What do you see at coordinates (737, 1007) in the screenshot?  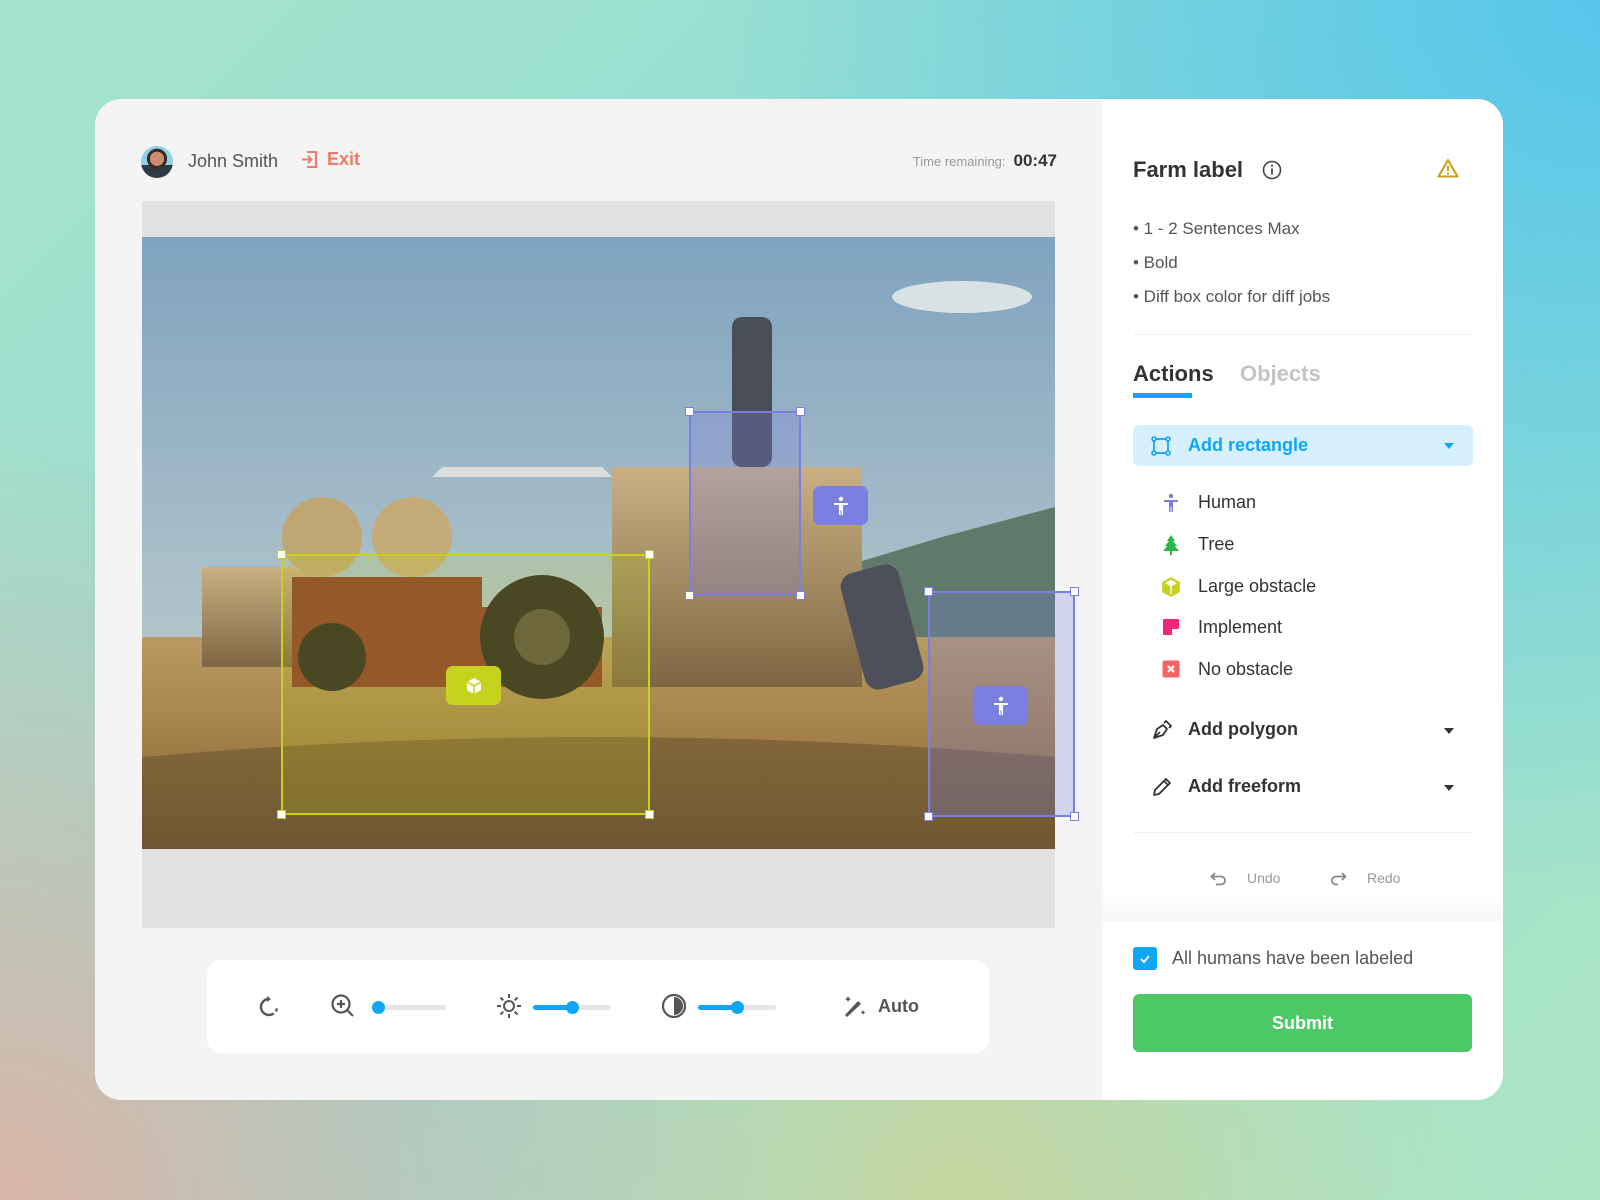 I see `contrast-slider` at bounding box center [737, 1007].